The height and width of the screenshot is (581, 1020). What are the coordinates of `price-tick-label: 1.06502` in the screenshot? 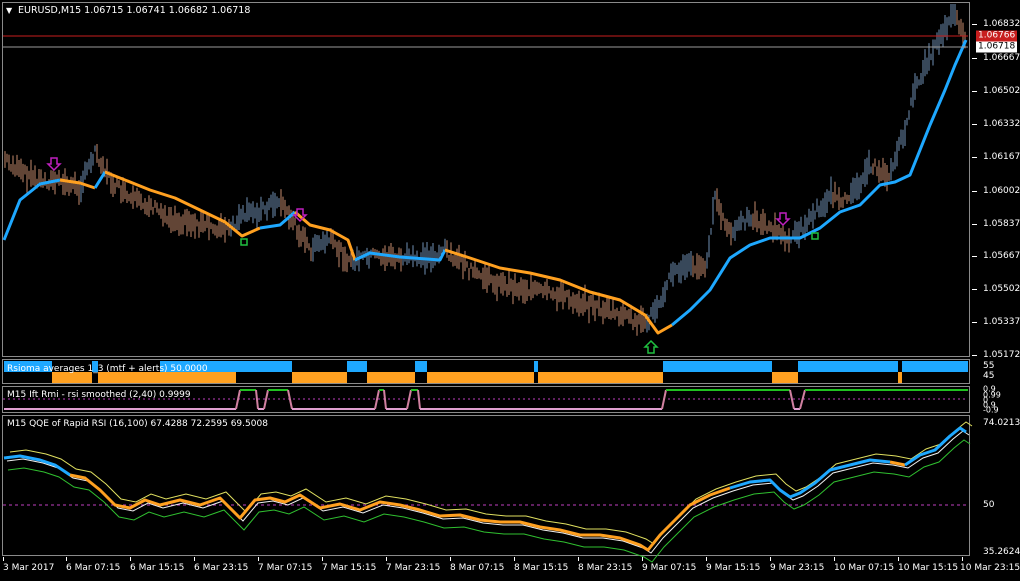 It's located at (1001, 91).